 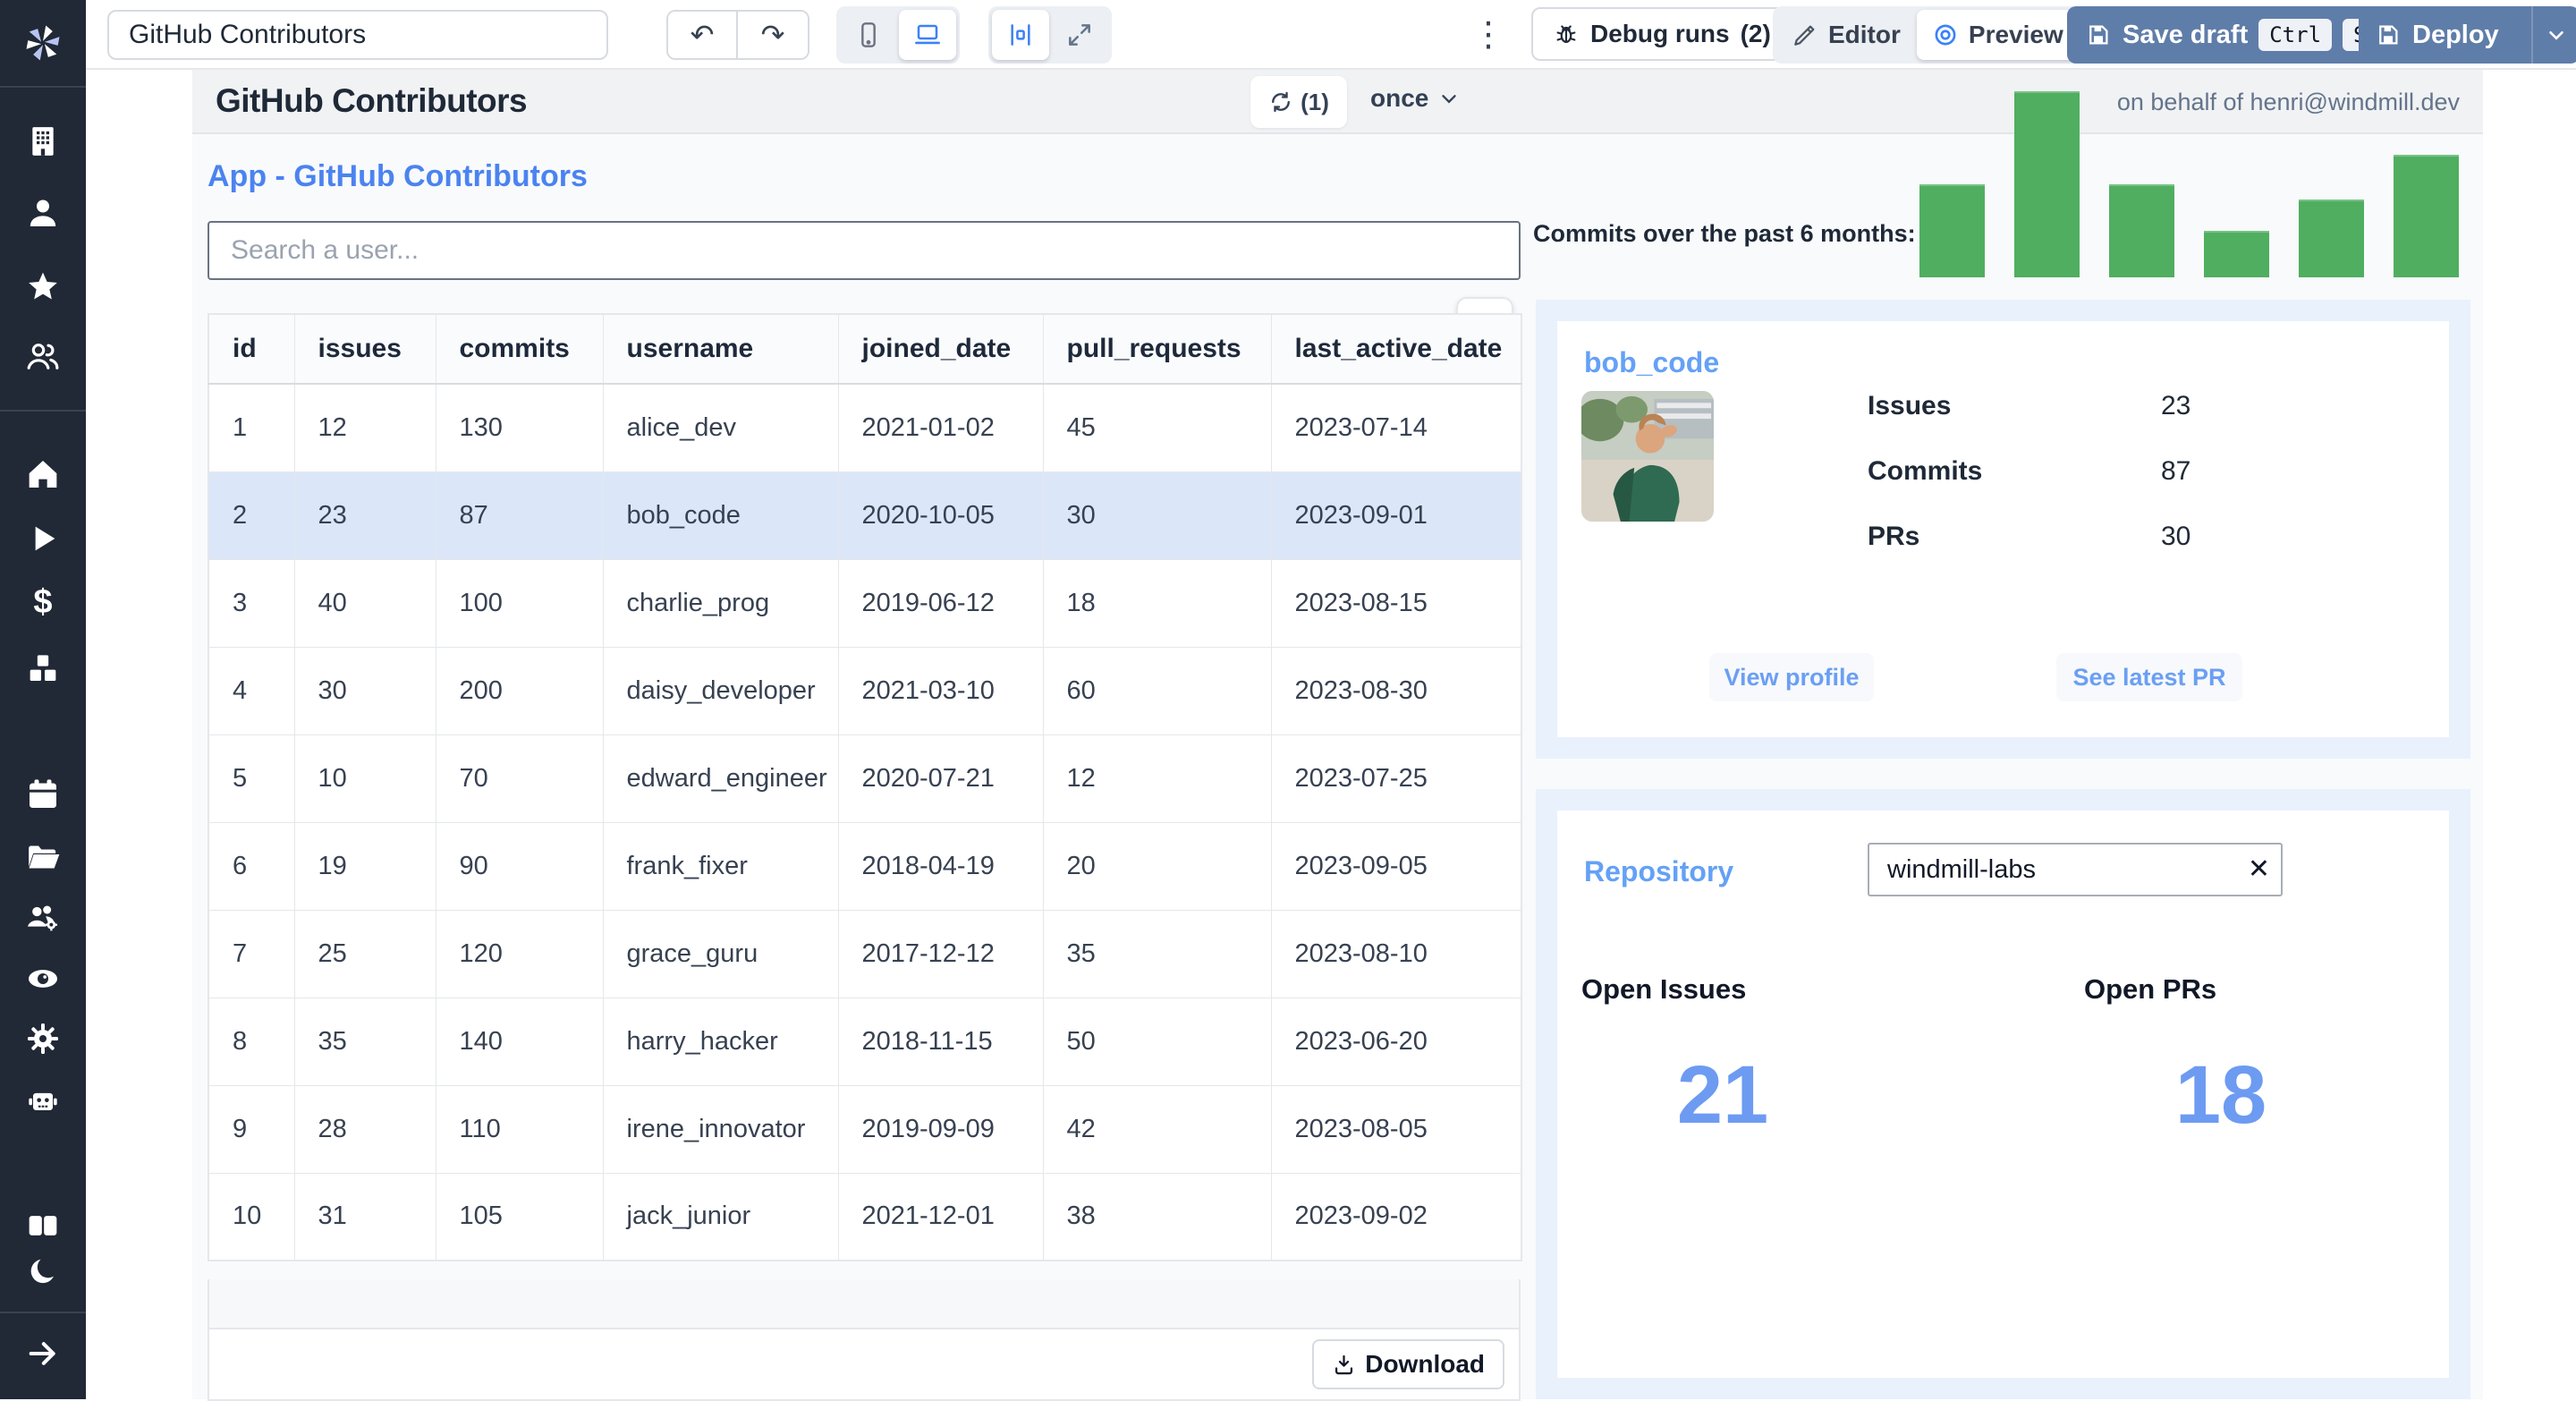 I want to click on book-icon, so click(x=43, y=1225).